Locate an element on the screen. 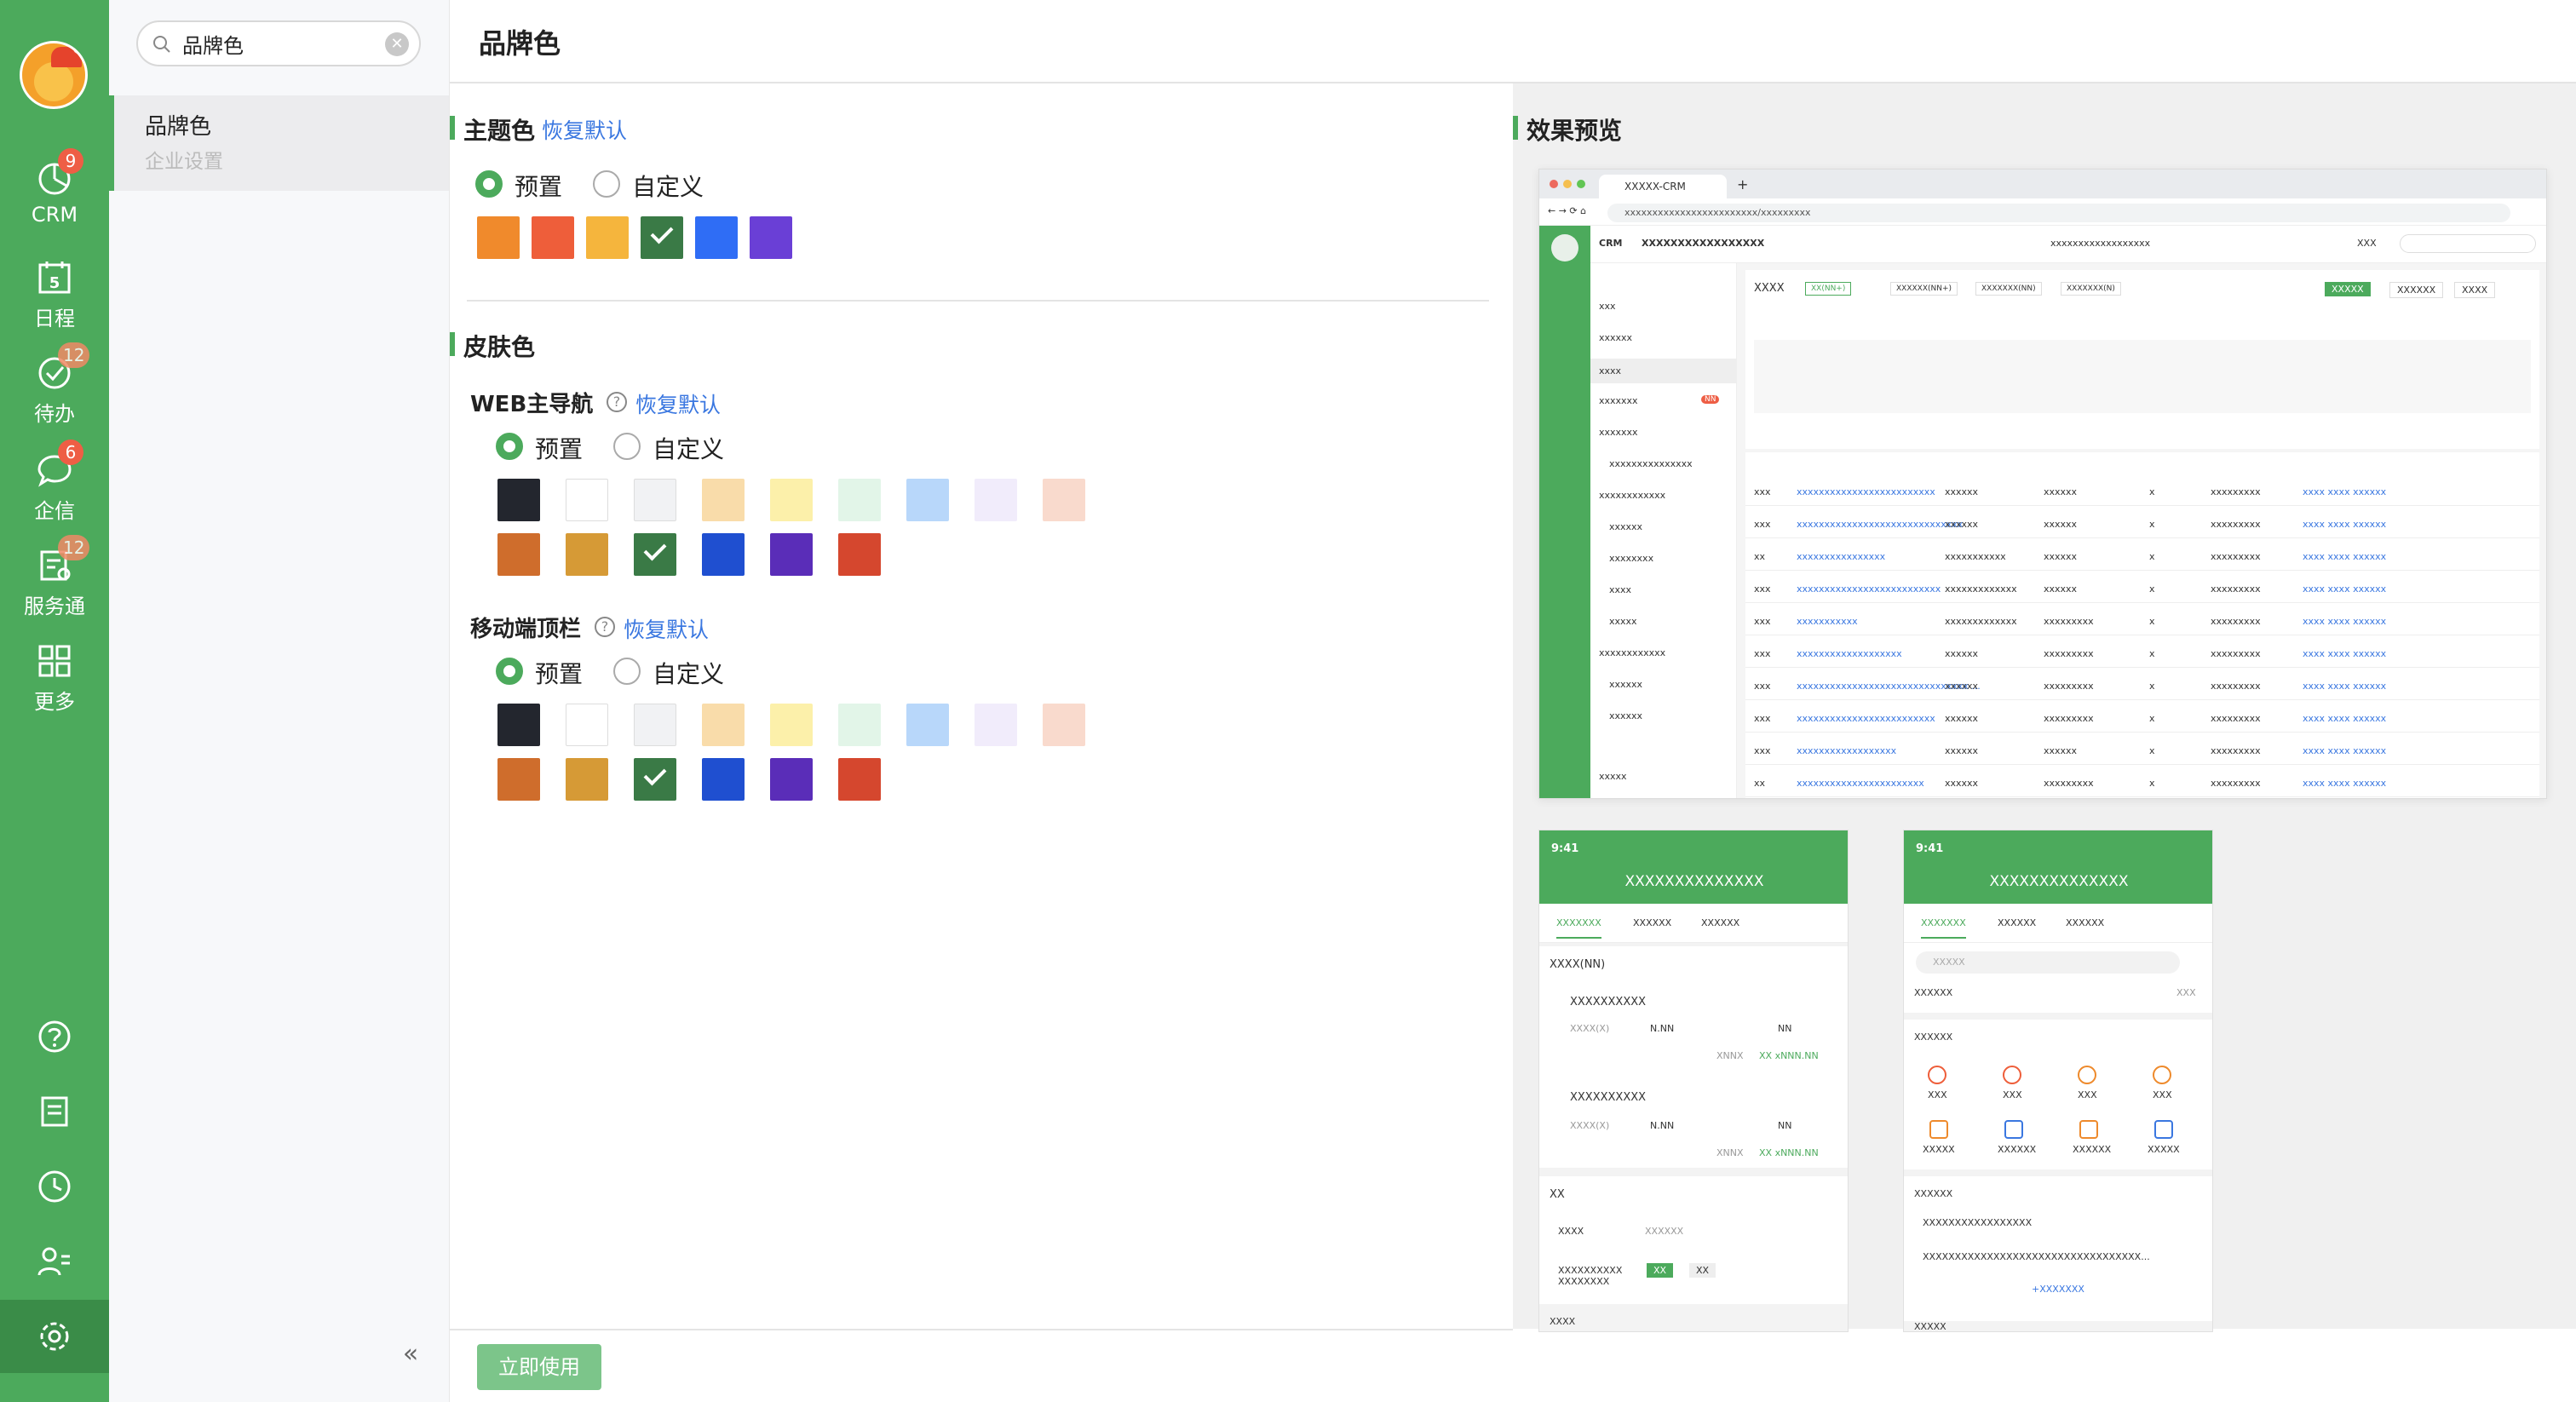 The image size is (2576, 1402). preview-table-cell: xxxxxxxxxxx is located at coordinates (1828, 621).